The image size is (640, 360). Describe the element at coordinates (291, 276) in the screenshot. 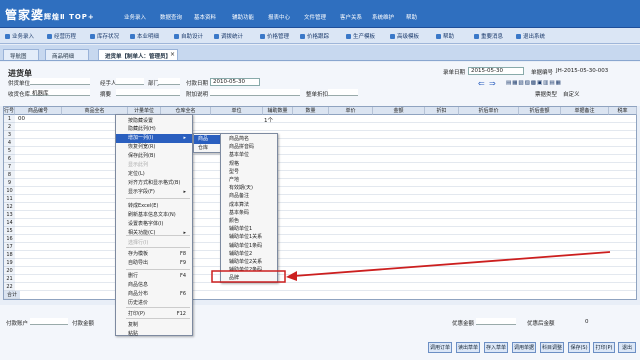

I see `arrow-head` at that location.